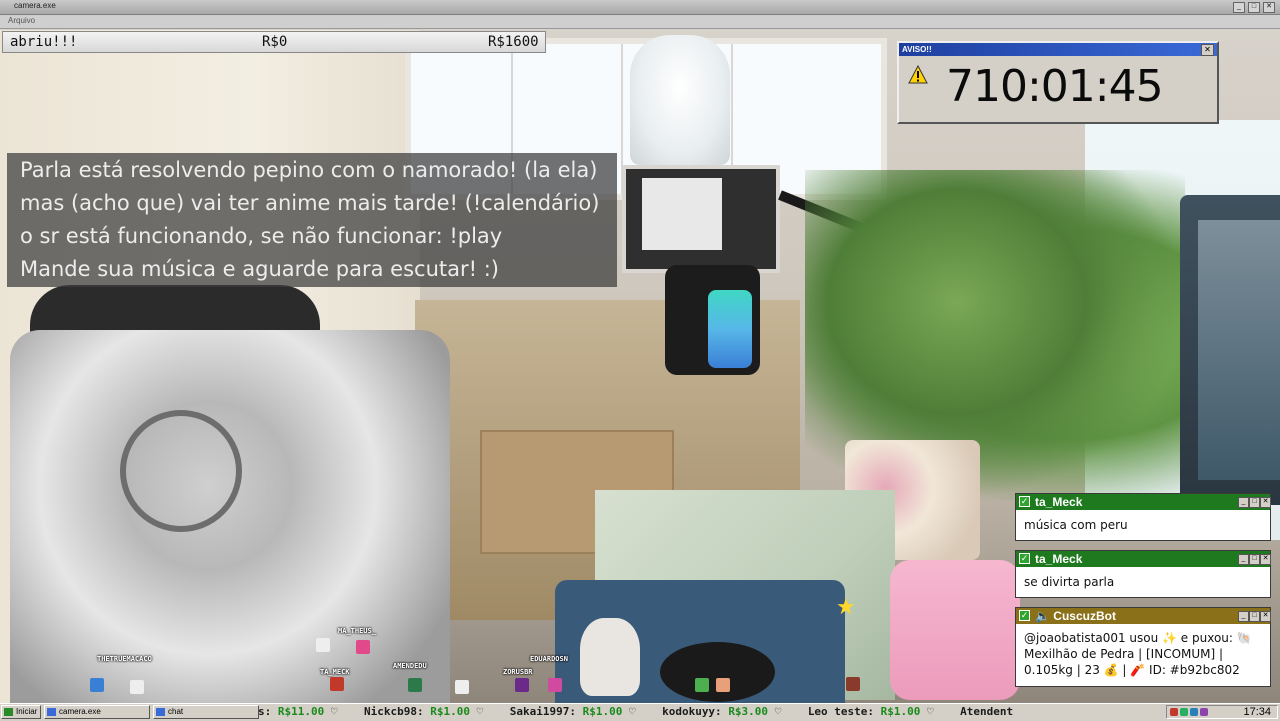 This screenshot has height=721, width=1280. I want to click on donation-goal-bar: abriu!!! R$0 R$1600, so click(274, 42).